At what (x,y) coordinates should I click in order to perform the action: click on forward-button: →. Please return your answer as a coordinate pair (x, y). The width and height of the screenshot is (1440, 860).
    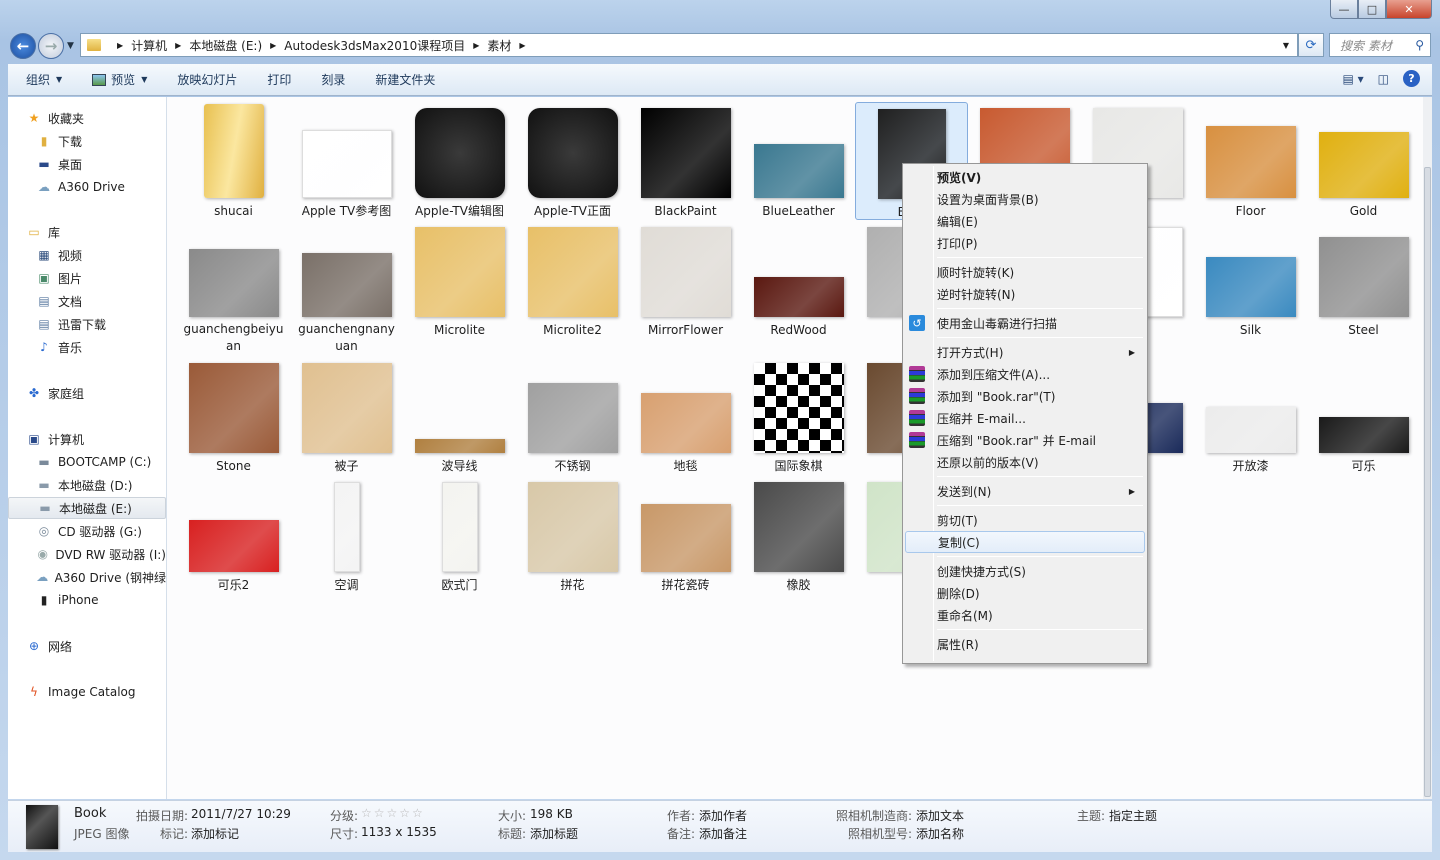
    Looking at the image, I should click on (51, 46).